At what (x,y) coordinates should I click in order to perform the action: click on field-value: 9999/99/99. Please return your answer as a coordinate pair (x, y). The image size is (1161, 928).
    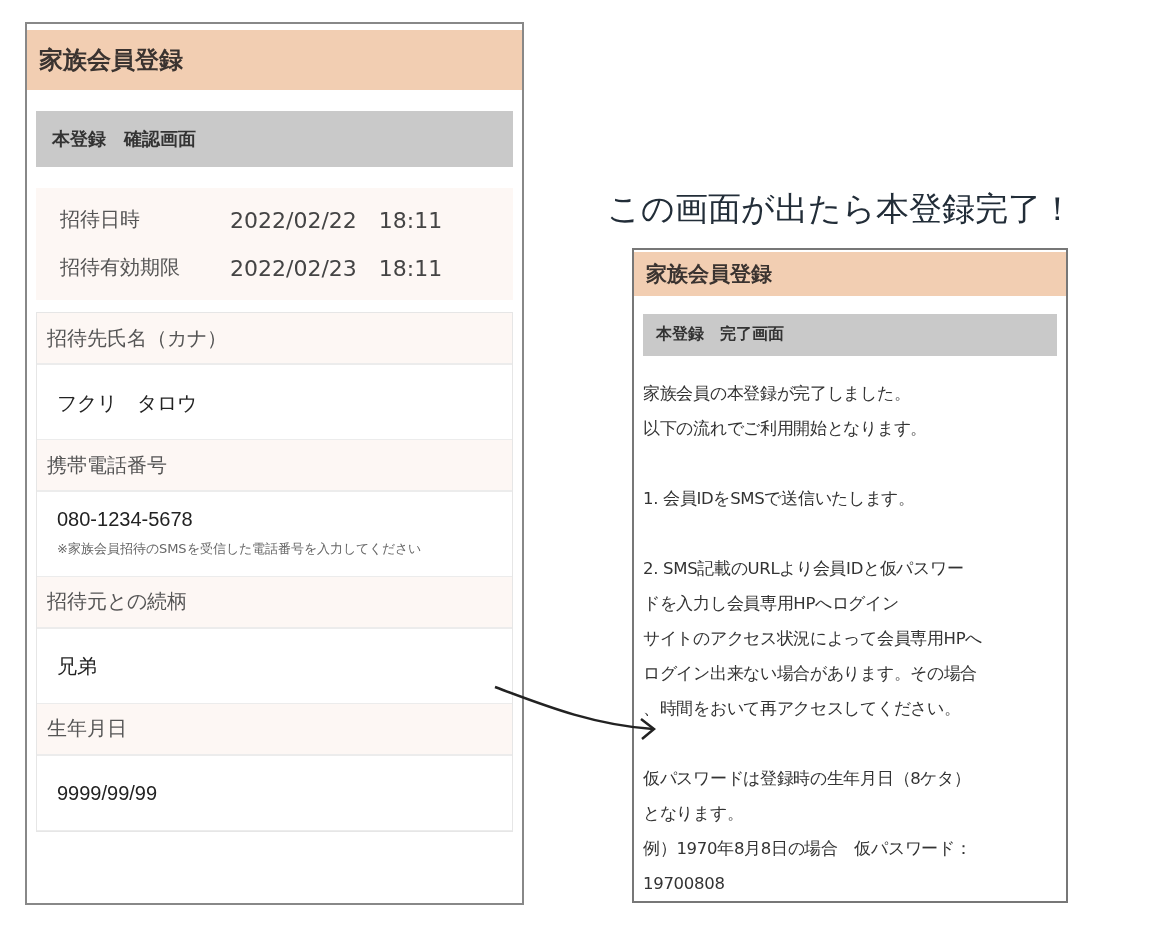
    Looking at the image, I should click on (108, 794).